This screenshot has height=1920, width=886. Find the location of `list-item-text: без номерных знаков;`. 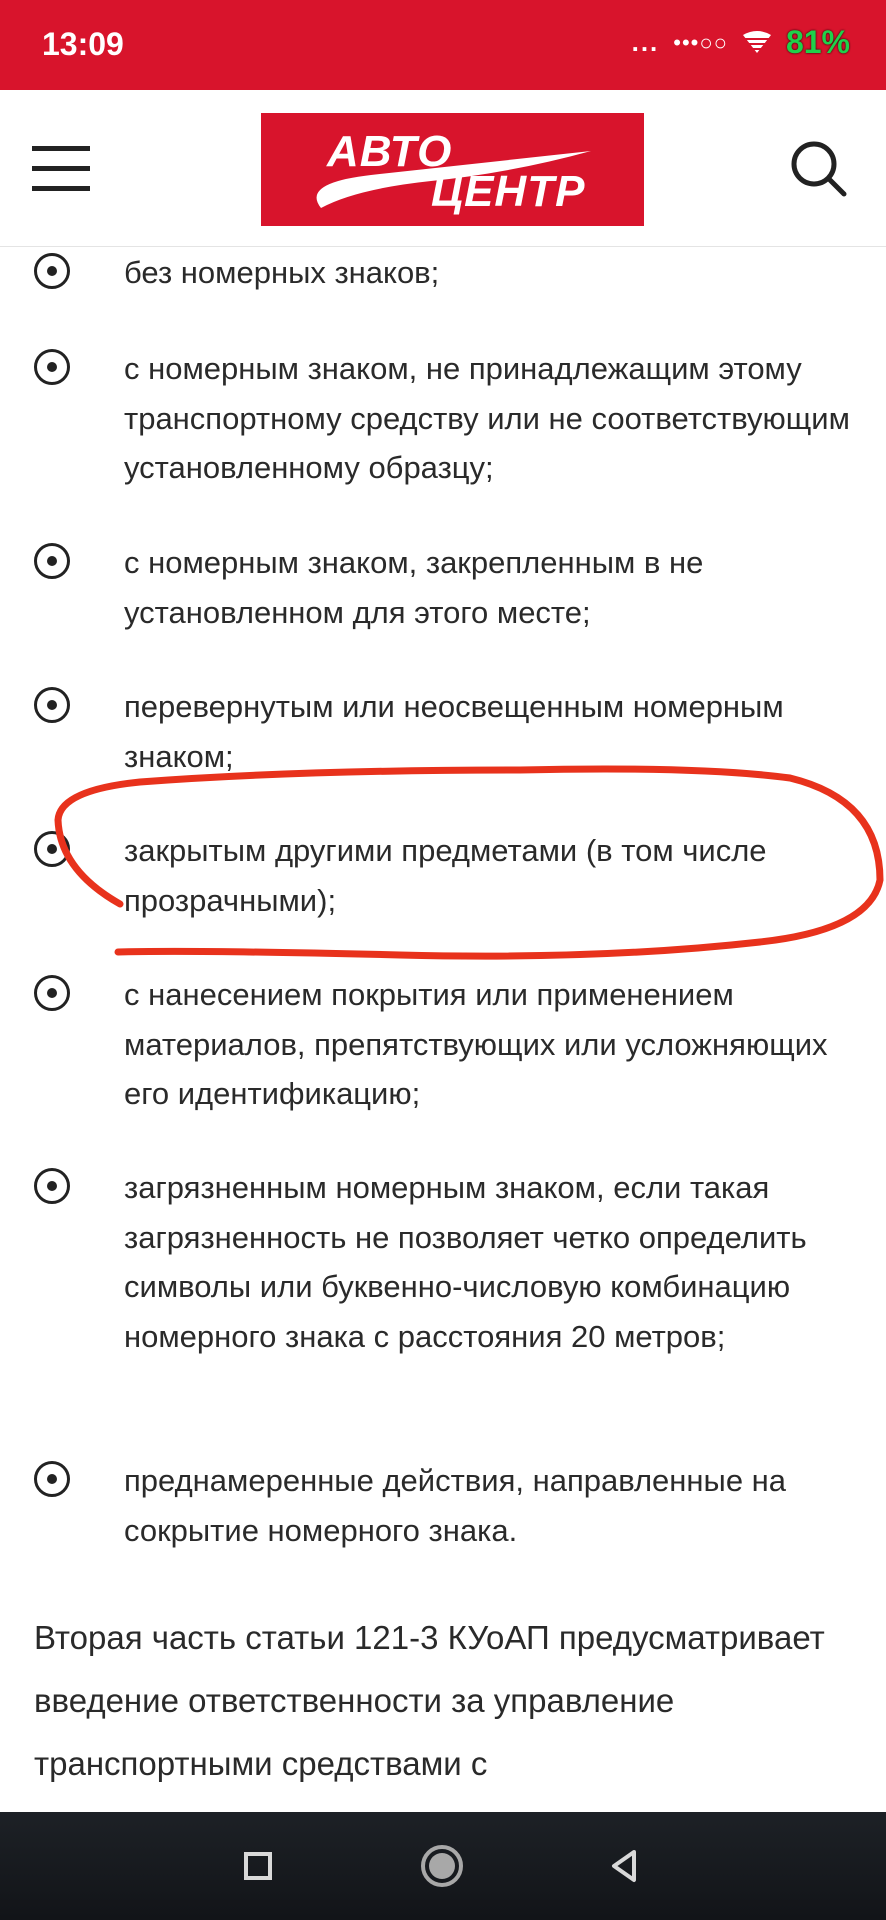

list-item-text: без номерных знаков; is located at coordinates (282, 272).